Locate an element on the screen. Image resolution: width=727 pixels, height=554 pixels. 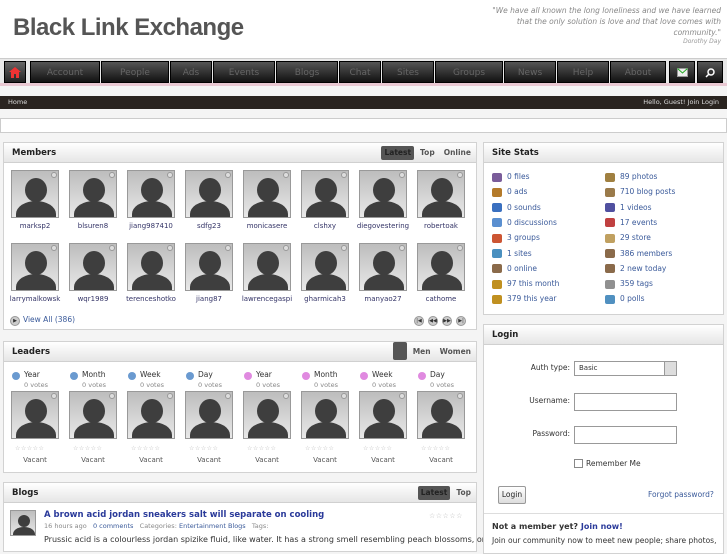
nav-events: Events is located at coordinates (244, 72).